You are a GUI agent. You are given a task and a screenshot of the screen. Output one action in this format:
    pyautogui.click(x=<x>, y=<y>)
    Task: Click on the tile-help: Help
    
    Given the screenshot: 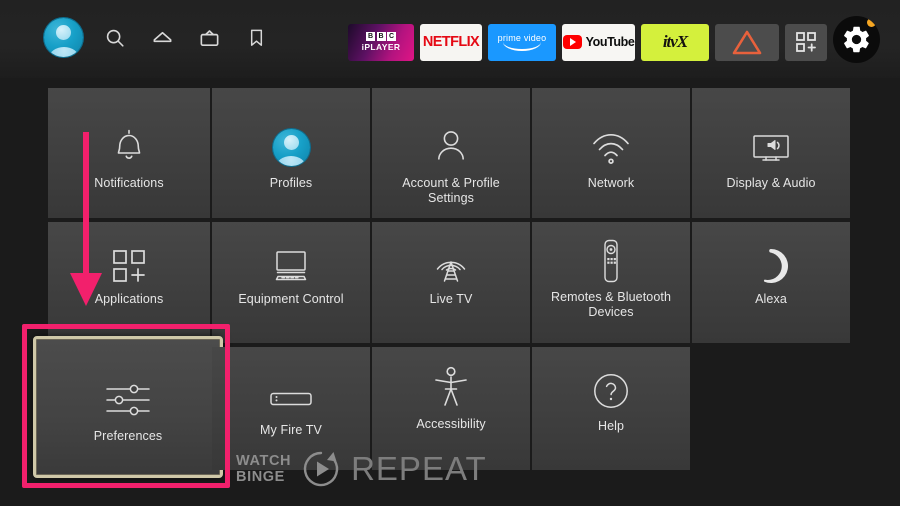 What is the action you would take?
    pyautogui.click(x=611, y=408)
    